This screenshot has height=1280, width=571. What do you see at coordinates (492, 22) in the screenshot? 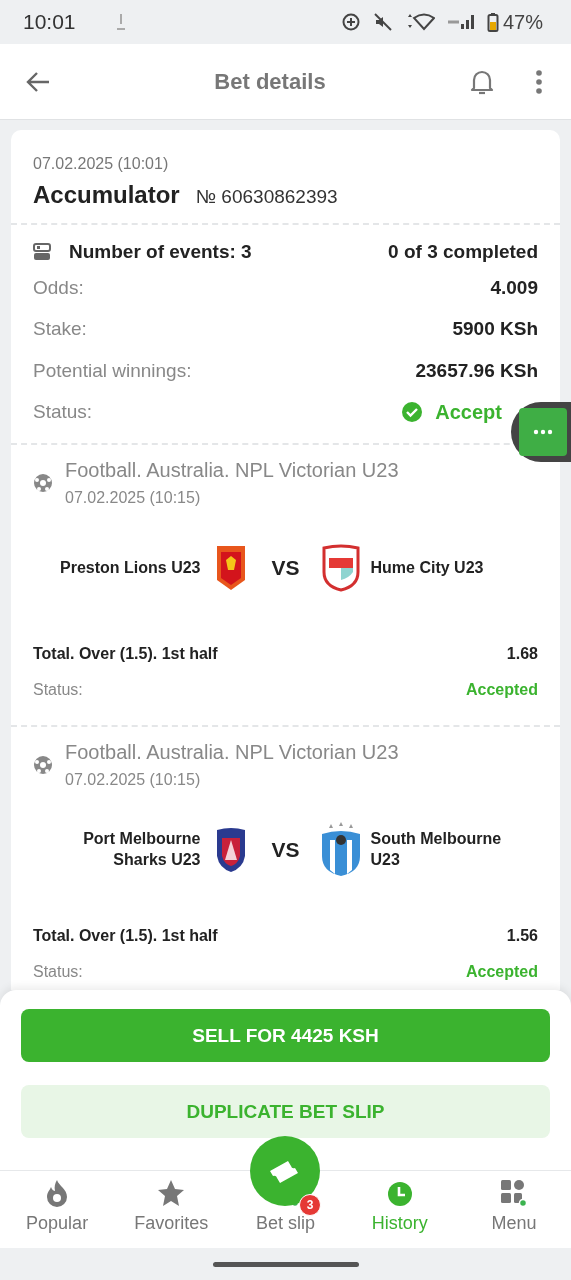
I see `battery-icon` at bounding box center [492, 22].